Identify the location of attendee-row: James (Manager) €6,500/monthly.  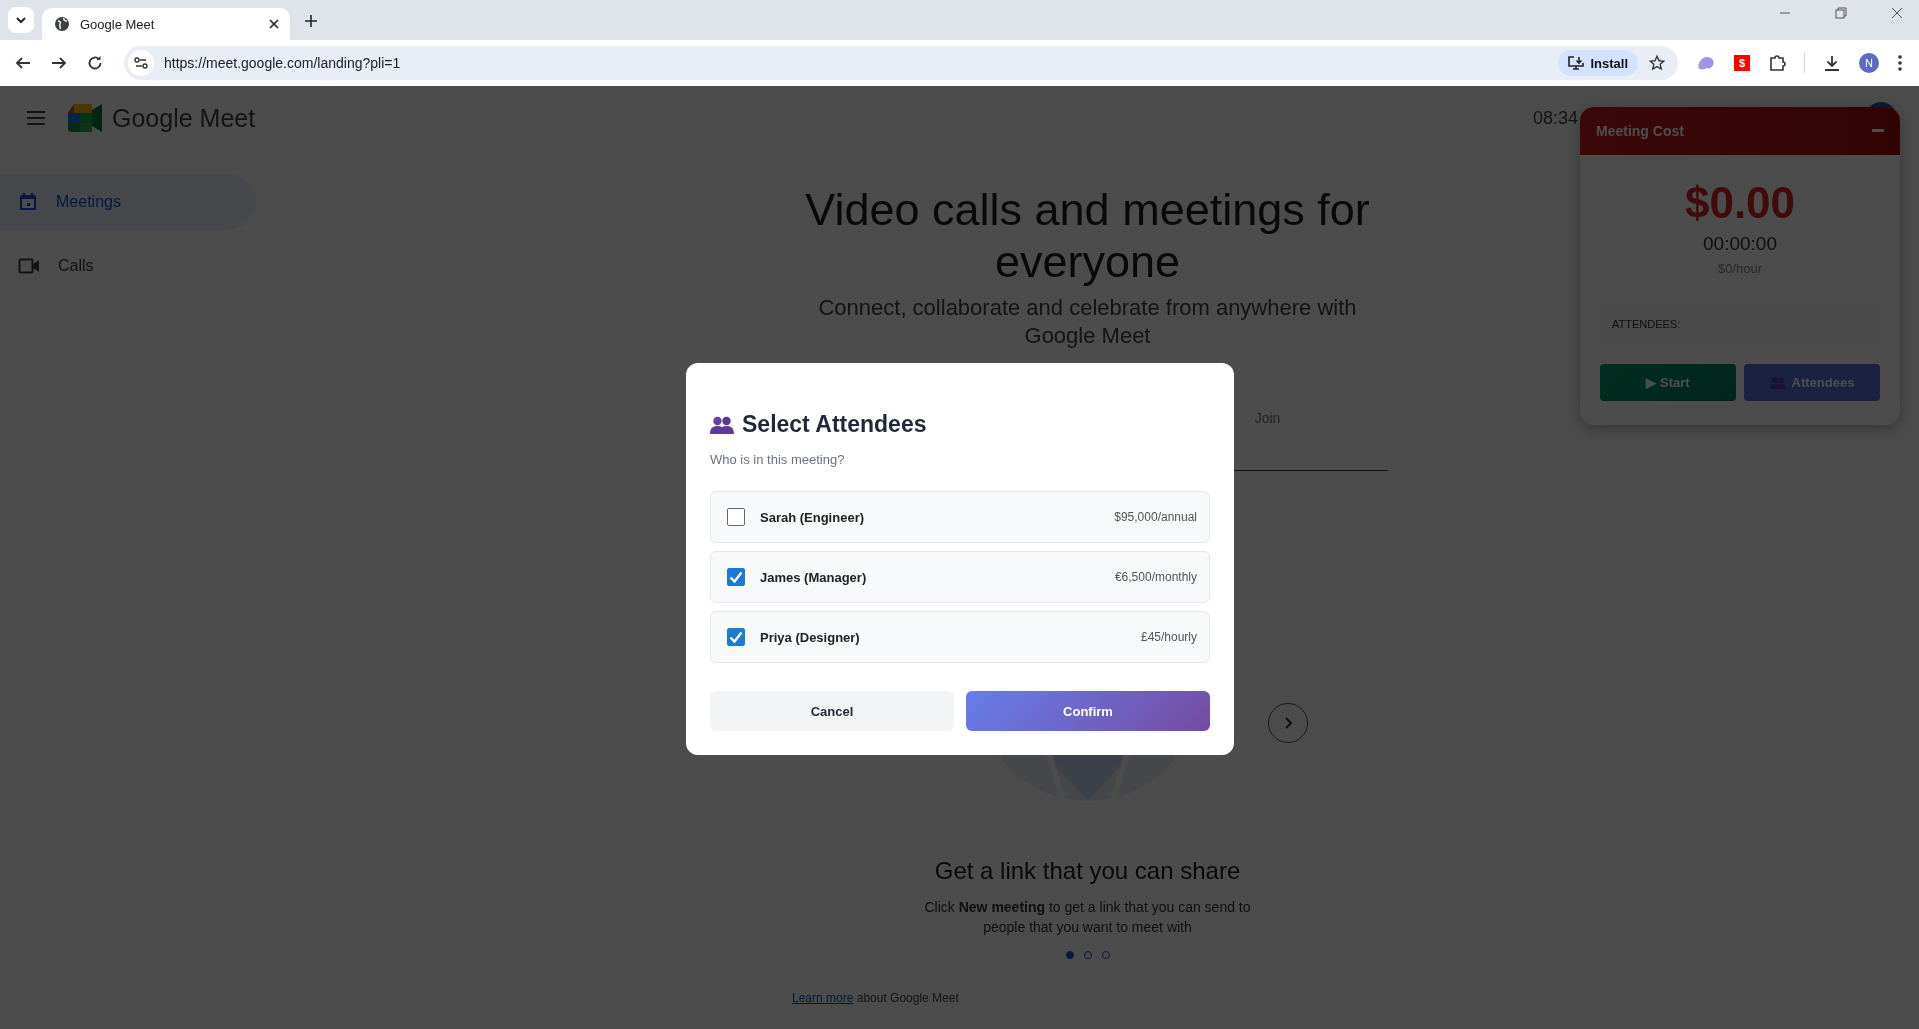
(960, 577).